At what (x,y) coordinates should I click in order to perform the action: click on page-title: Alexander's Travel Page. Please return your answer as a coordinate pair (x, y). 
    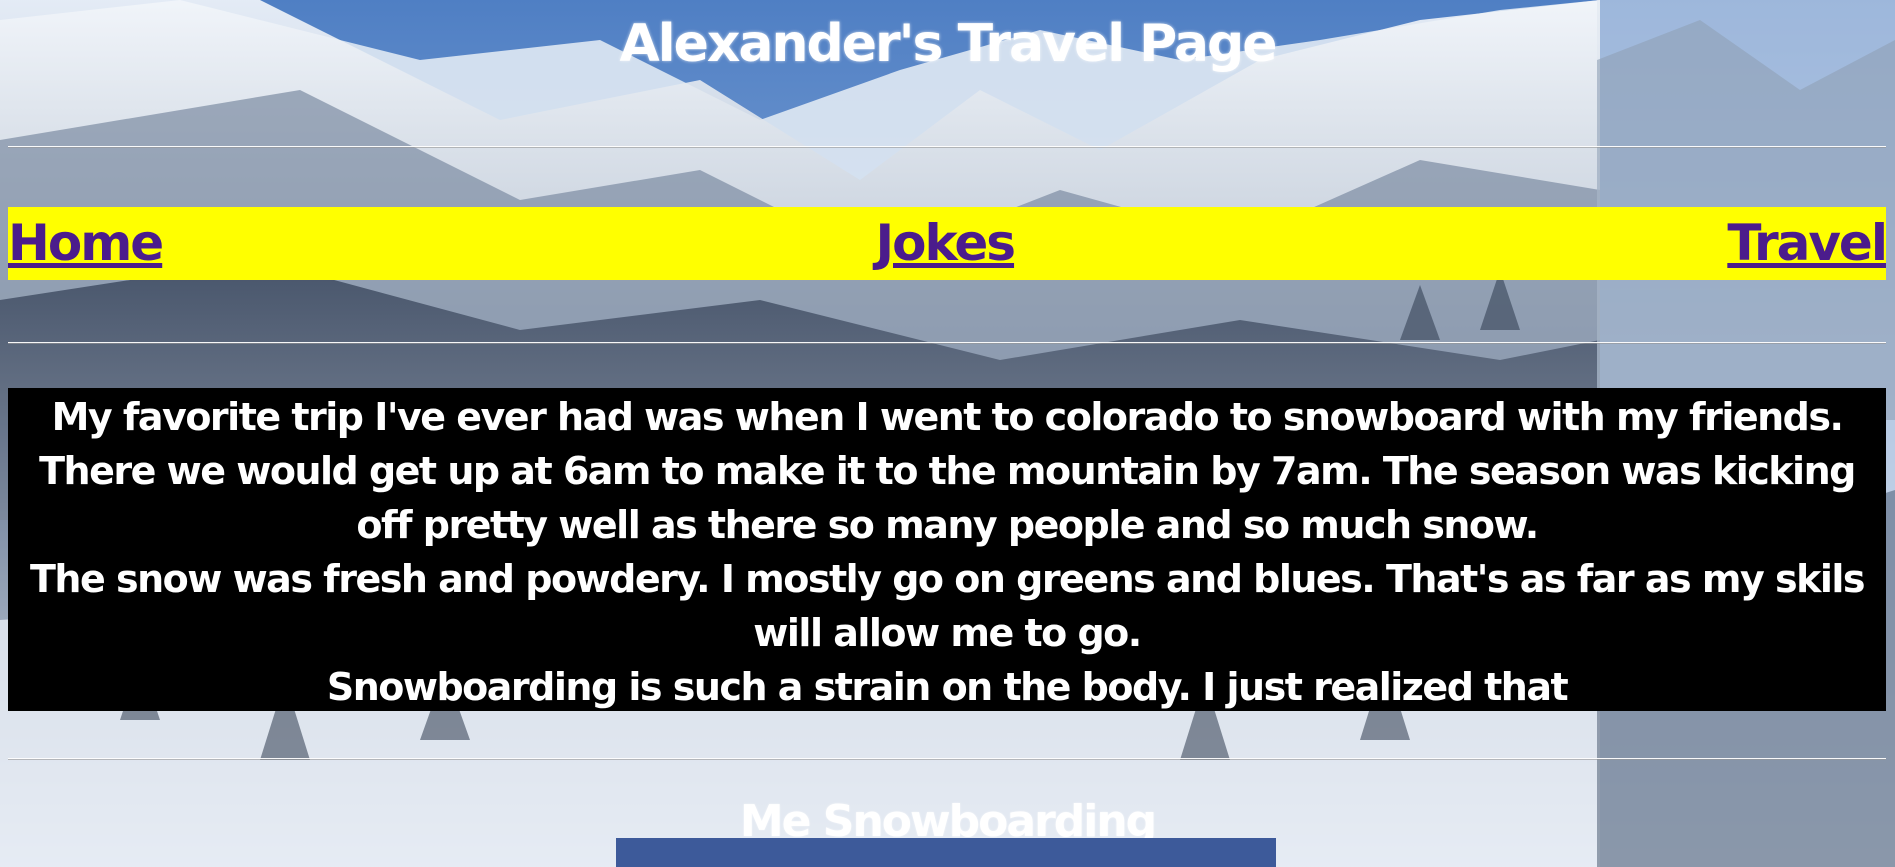
    Looking at the image, I should click on (948, 44).